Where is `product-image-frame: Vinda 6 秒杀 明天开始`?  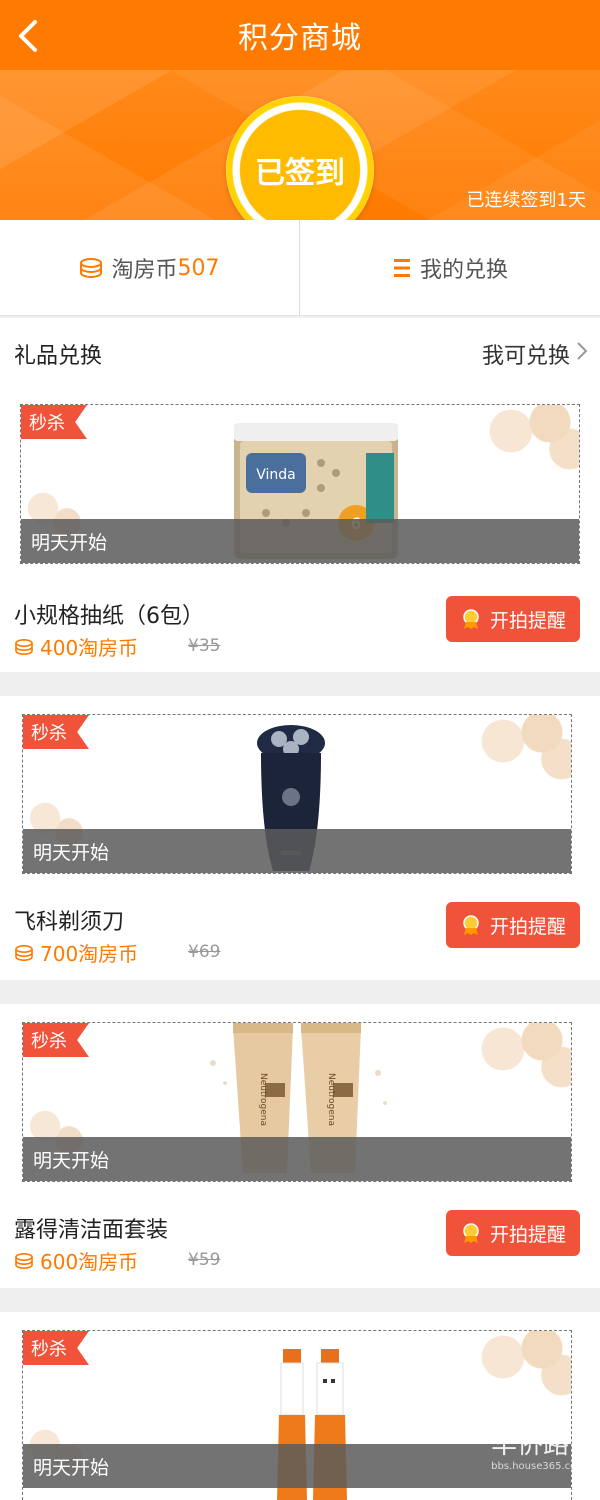 product-image-frame: Vinda 6 秒杀 明天开始 is located at coordinates (300, 484).